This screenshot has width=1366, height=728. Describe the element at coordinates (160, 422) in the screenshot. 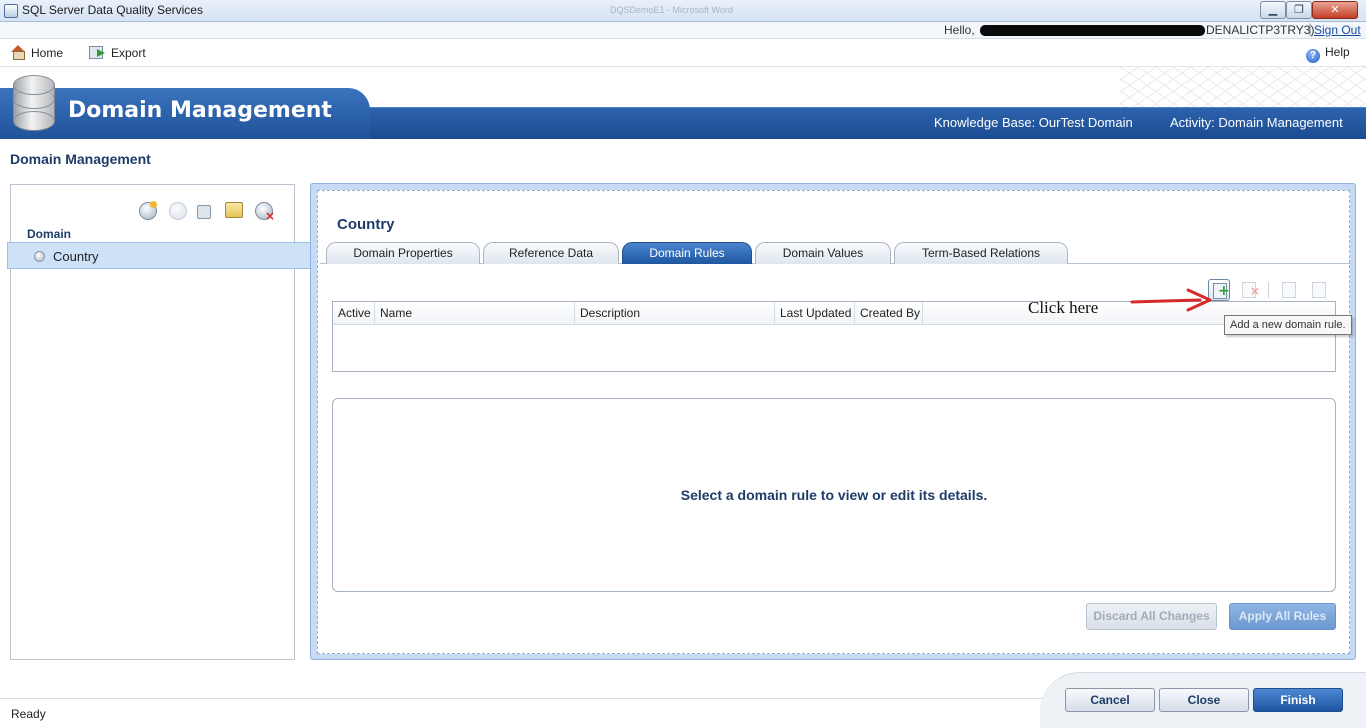

I see `domain-list-panel: Domain Country` at that location.